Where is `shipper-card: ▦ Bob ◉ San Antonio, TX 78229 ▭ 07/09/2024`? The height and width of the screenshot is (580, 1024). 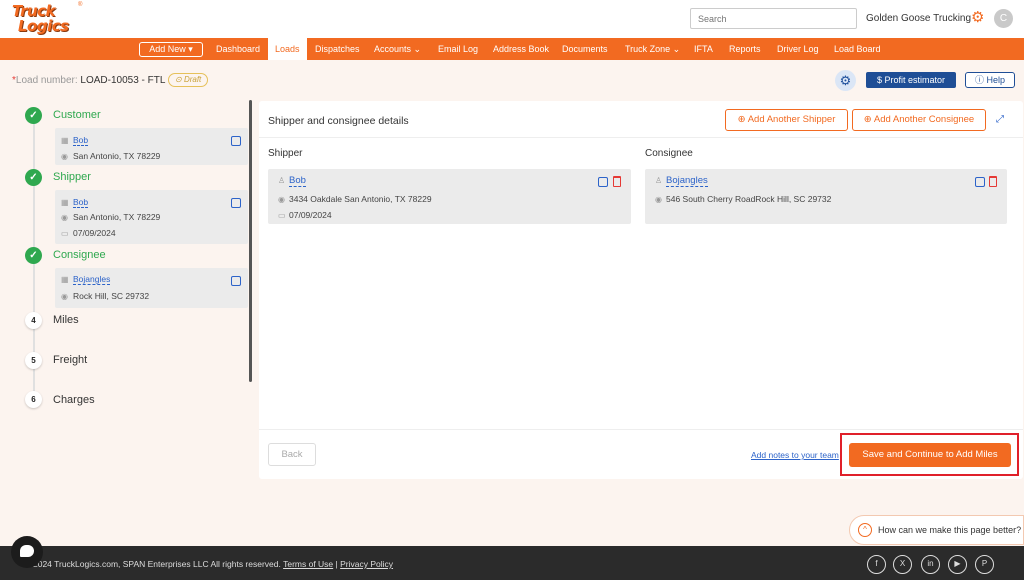 shipper-card: ▦ Bob ◉ San Antonio, TX 78229 ▭ 07/09/2024 is located at coordinates (151, 217).